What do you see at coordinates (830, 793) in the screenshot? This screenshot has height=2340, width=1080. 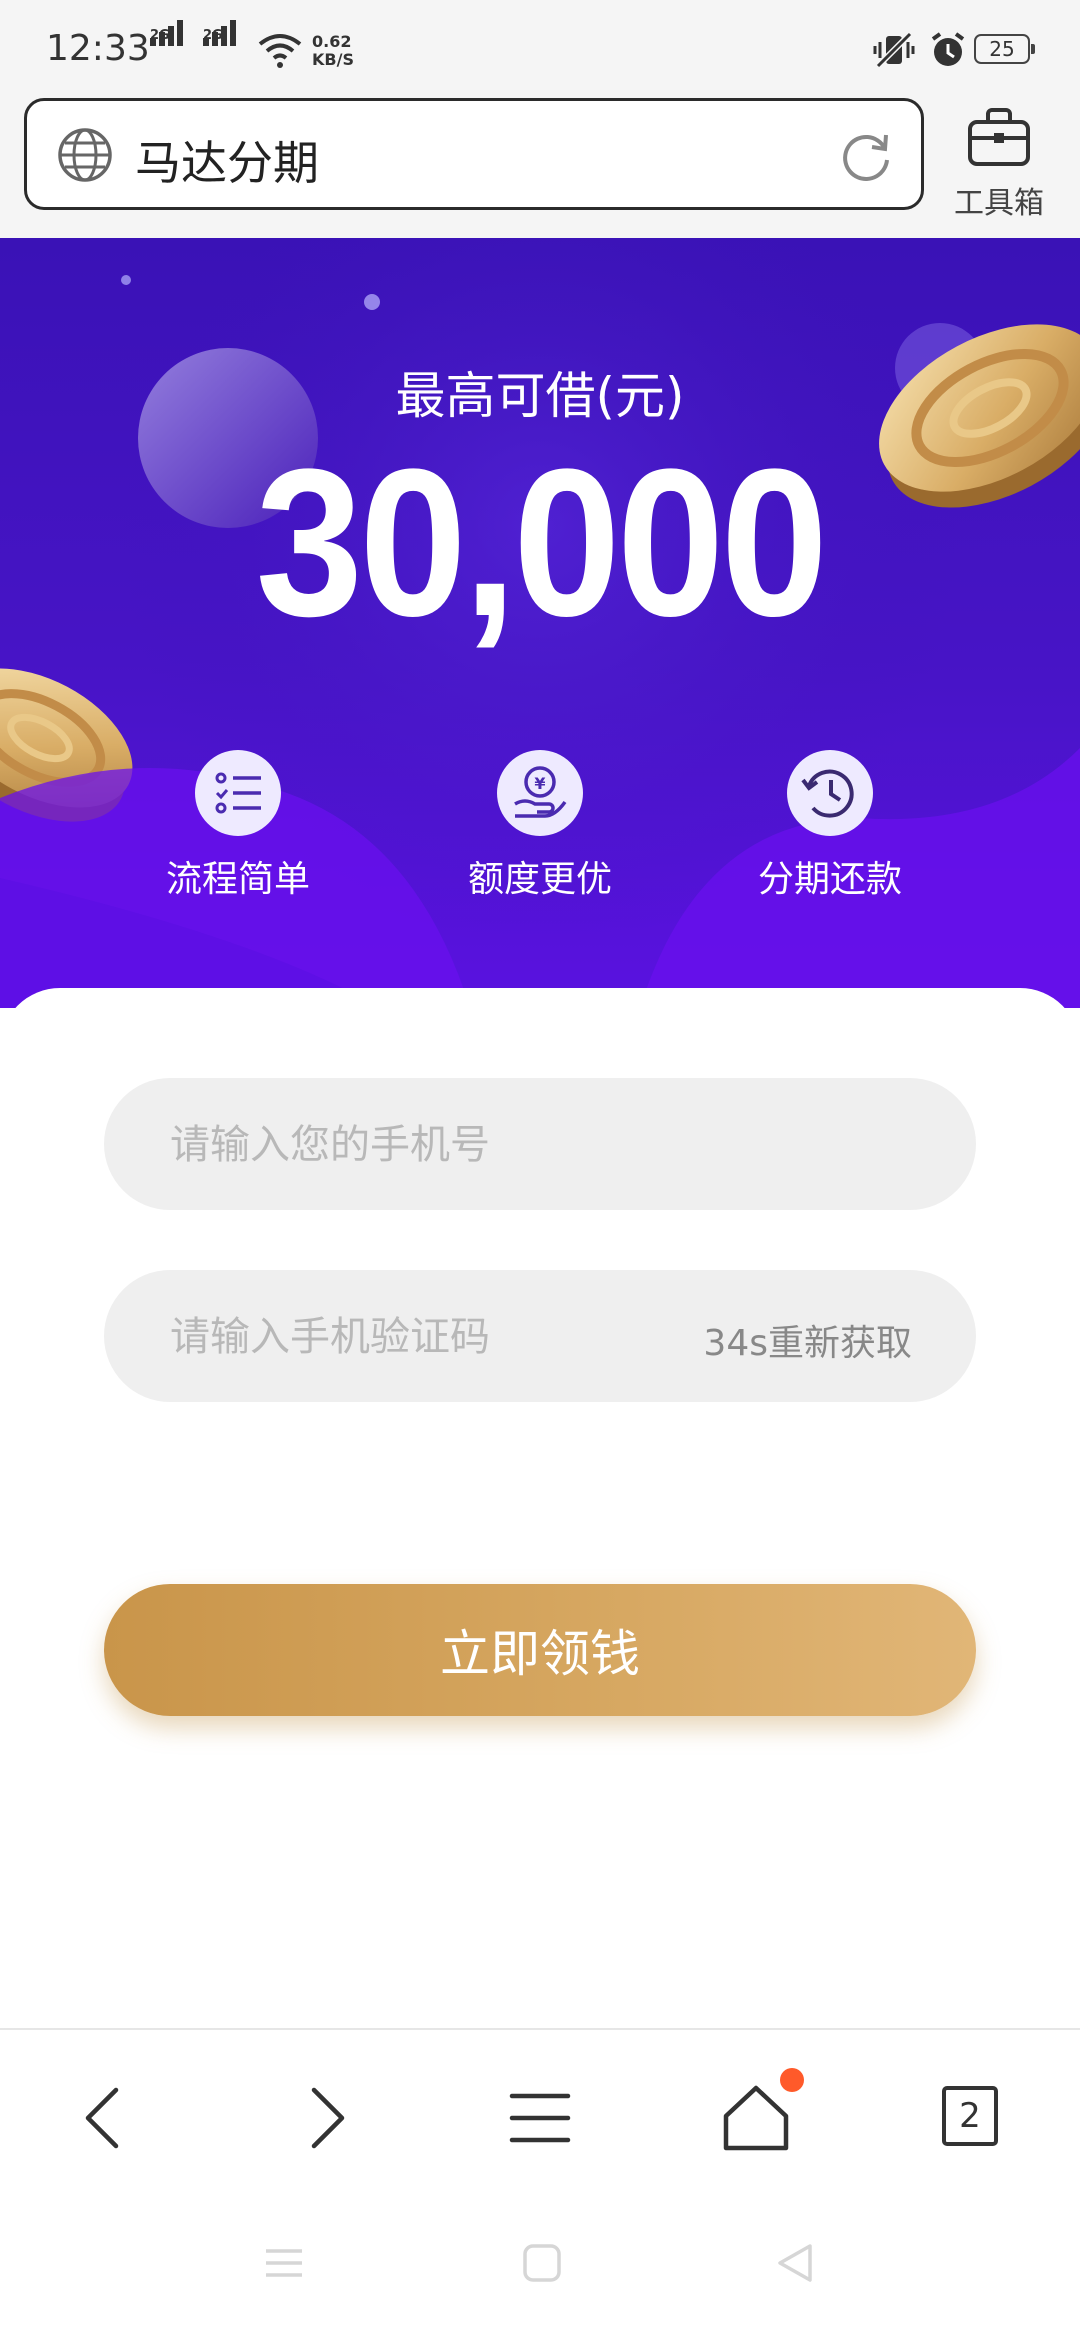 I see `history-clock-icon` at bounding box center [830, 793].